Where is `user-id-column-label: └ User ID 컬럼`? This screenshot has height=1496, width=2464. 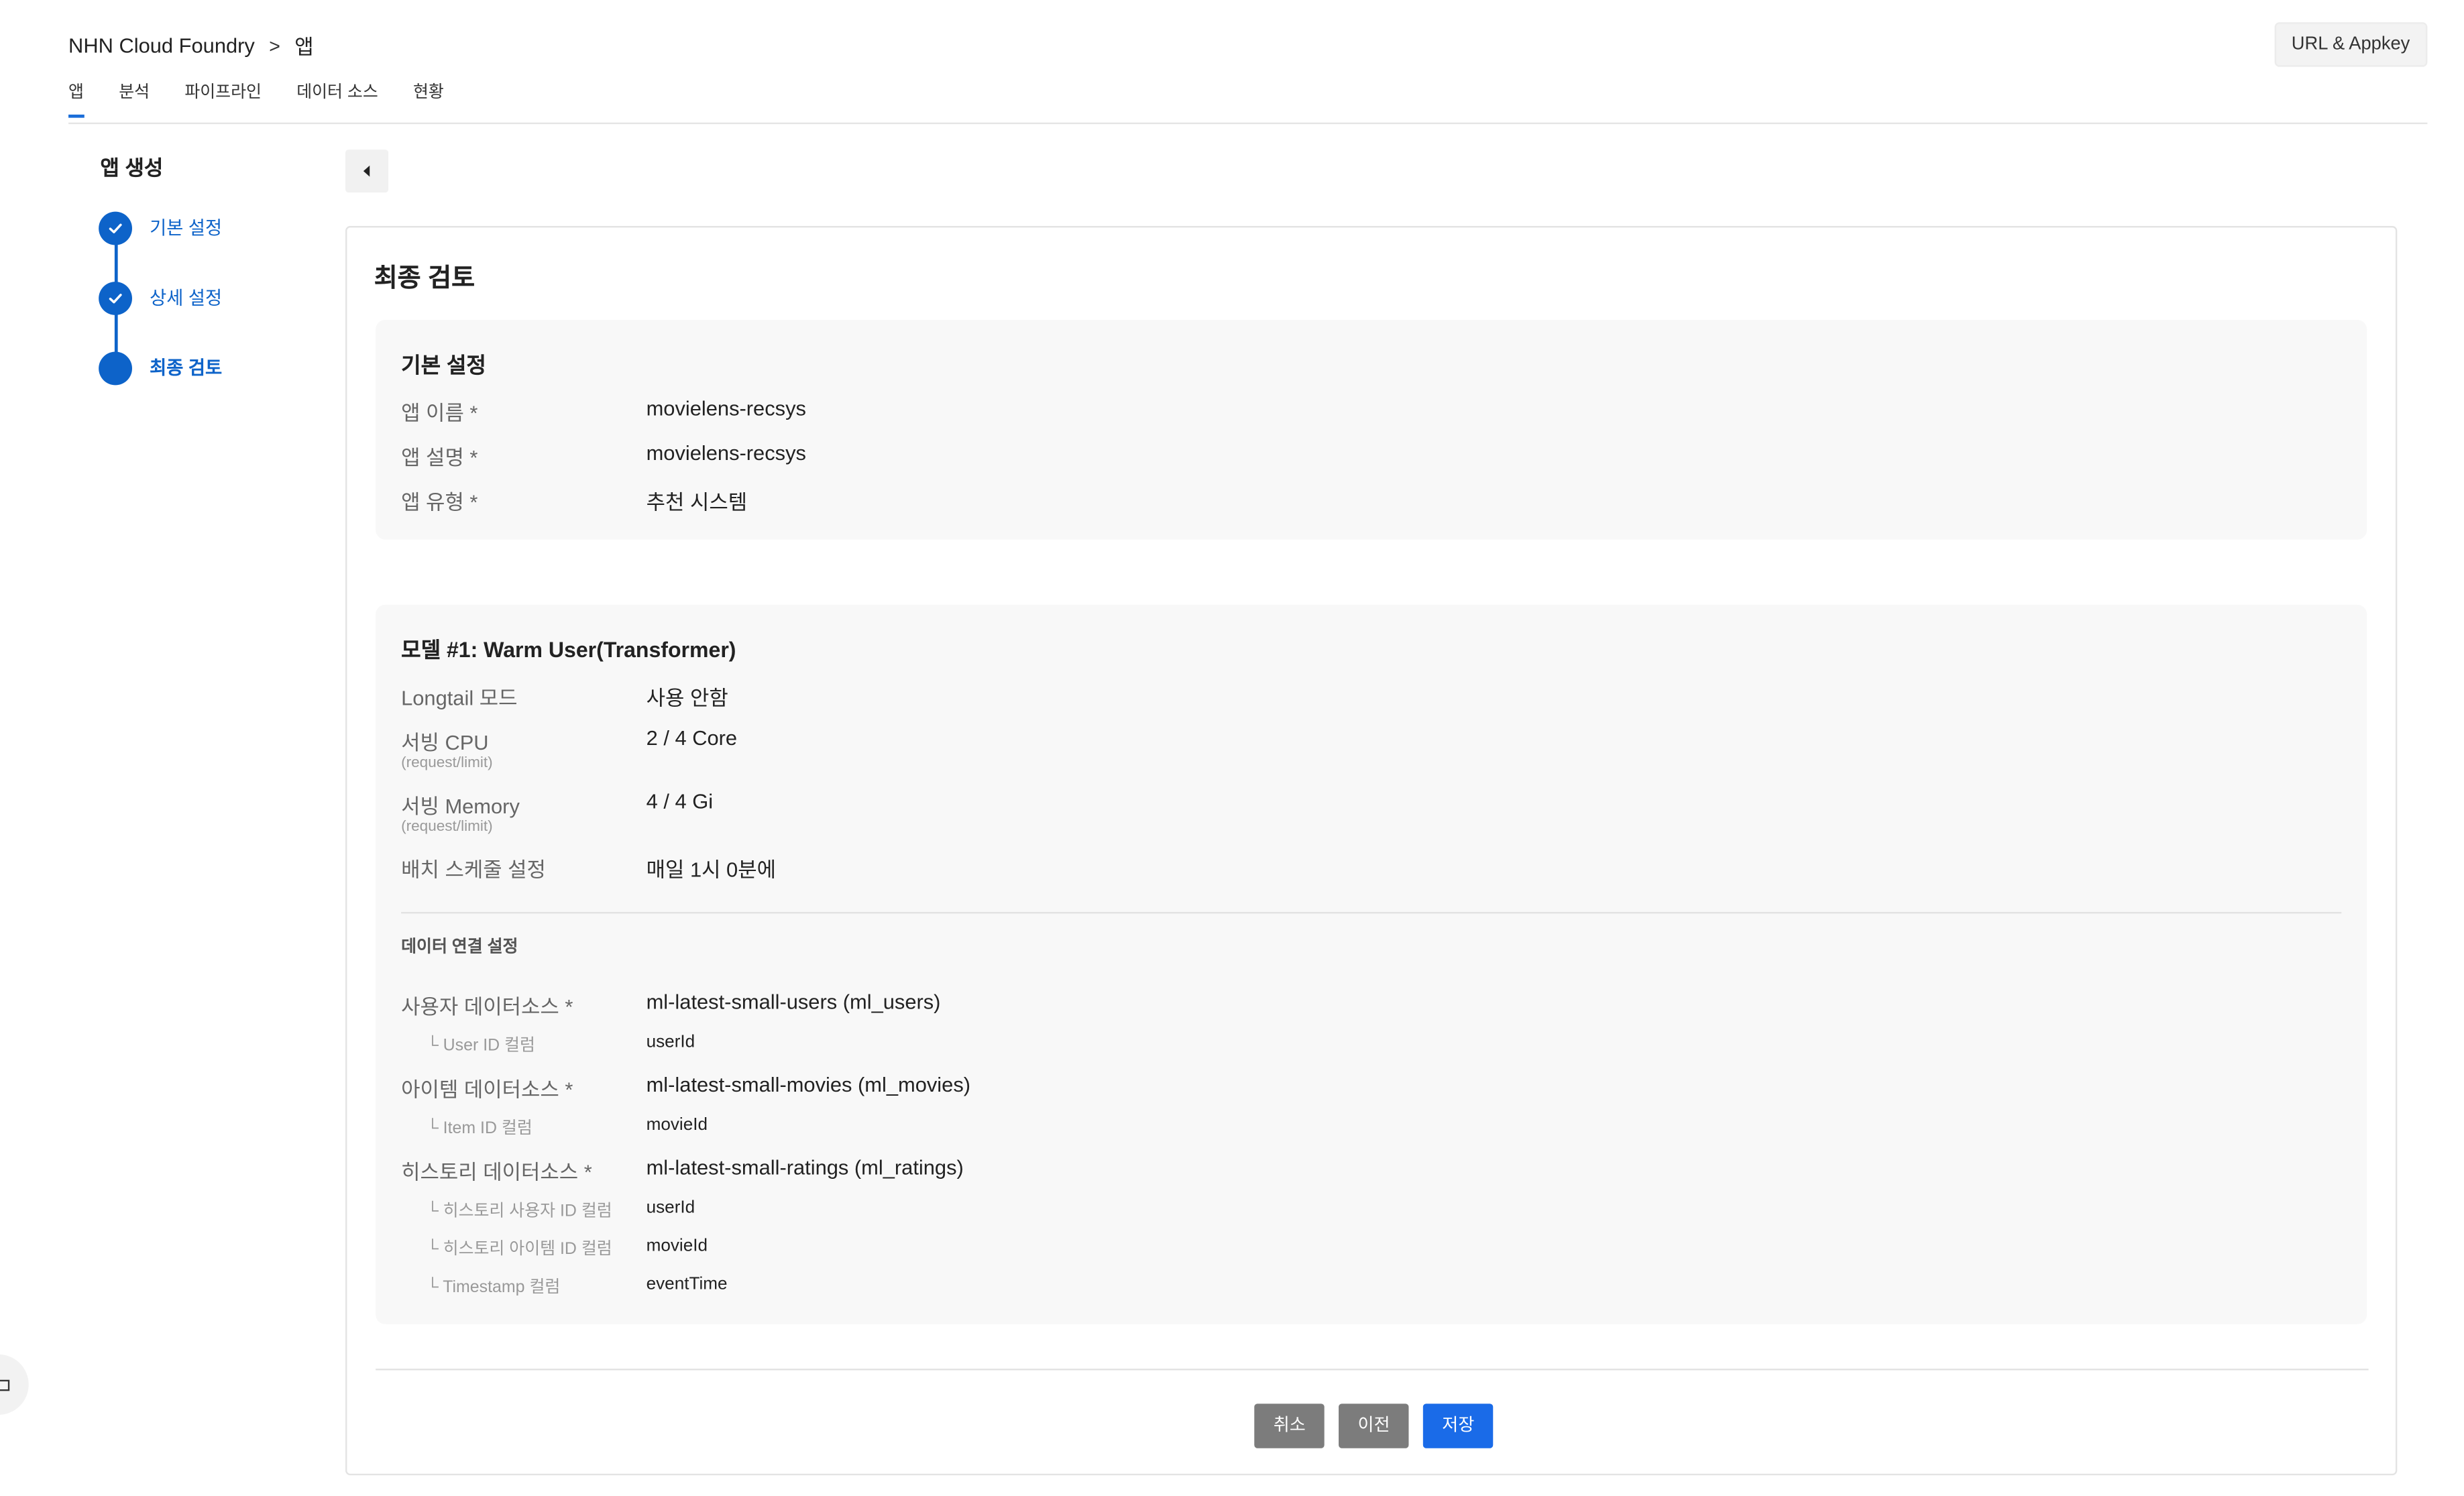
user-id-column-label: └ User ID 컬럼 is located at coordinates (481, 1045).